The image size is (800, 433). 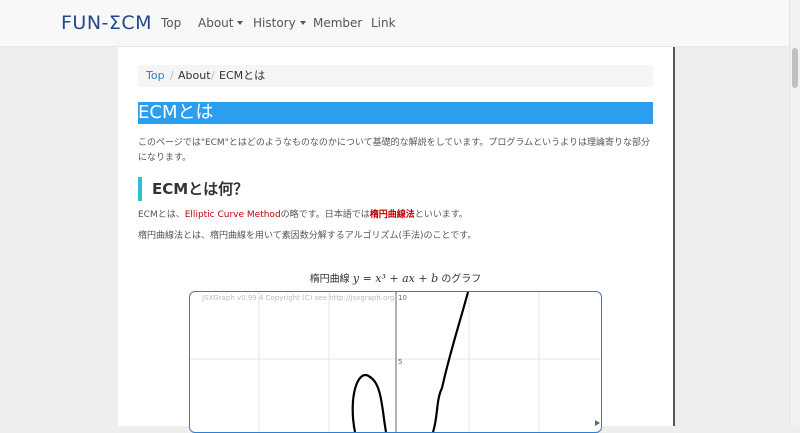 I want to click on graph-title-prefix: 楕円曲線, so click(x=329, y=279).